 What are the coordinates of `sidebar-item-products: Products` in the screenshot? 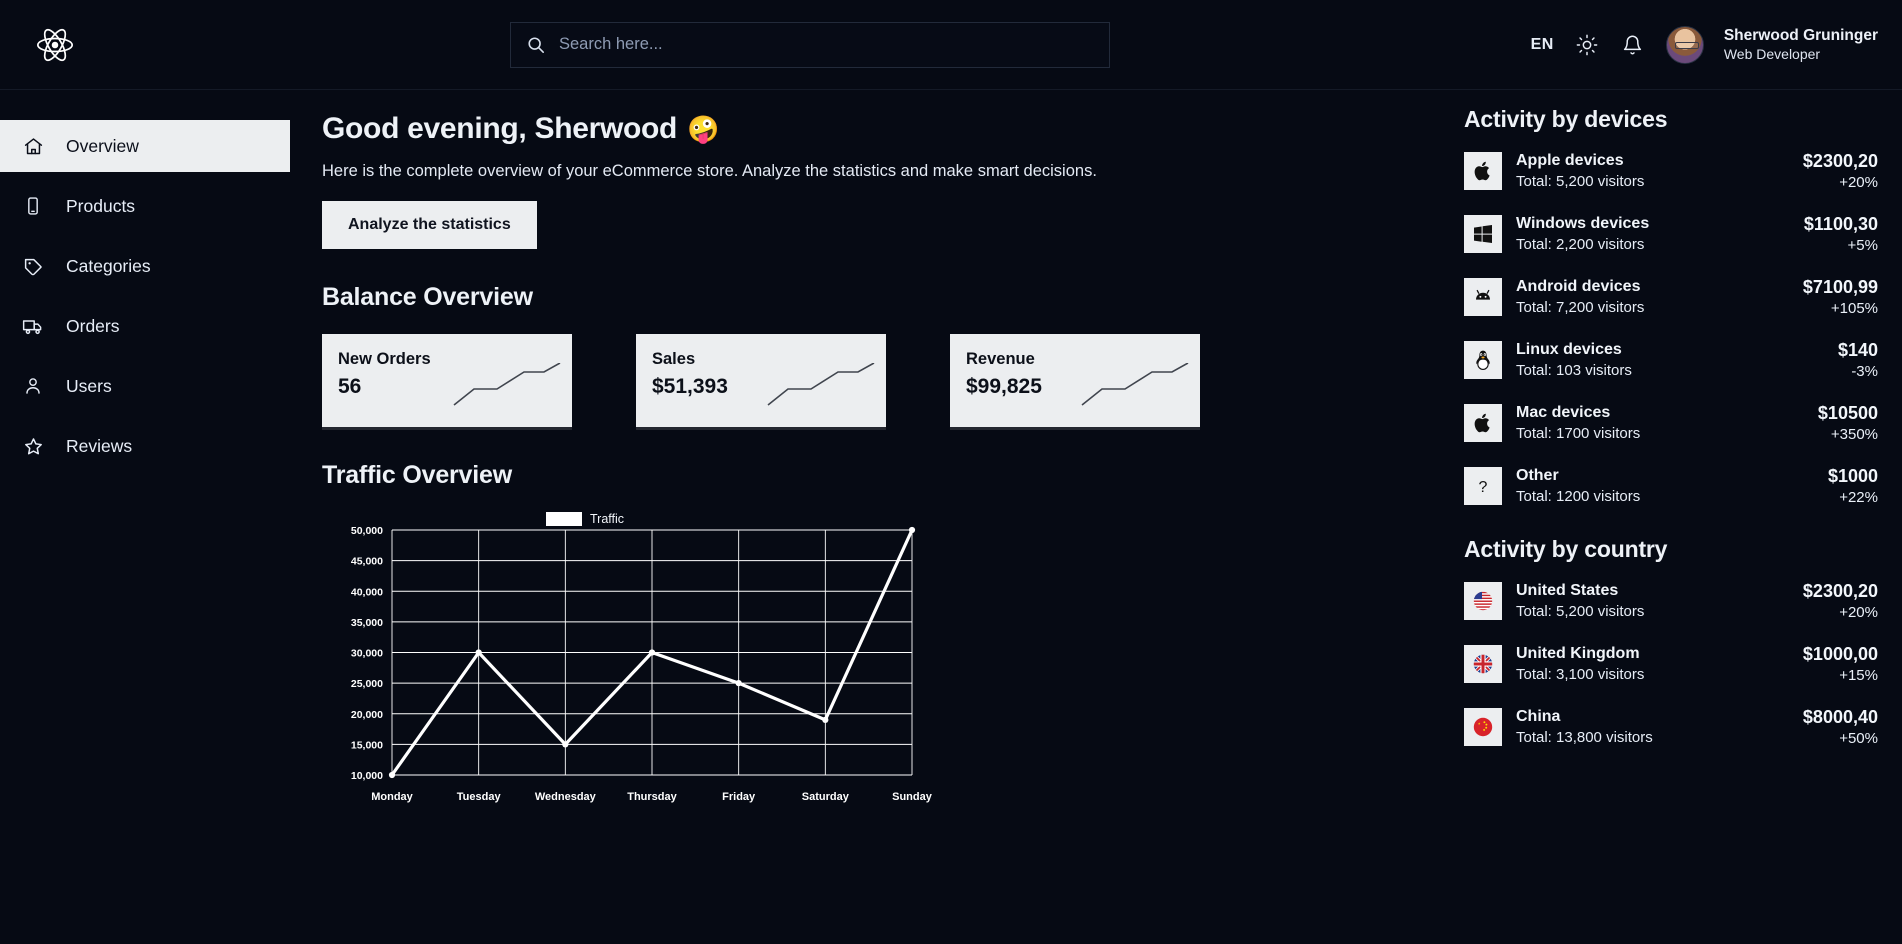 It's located at (145, 206).